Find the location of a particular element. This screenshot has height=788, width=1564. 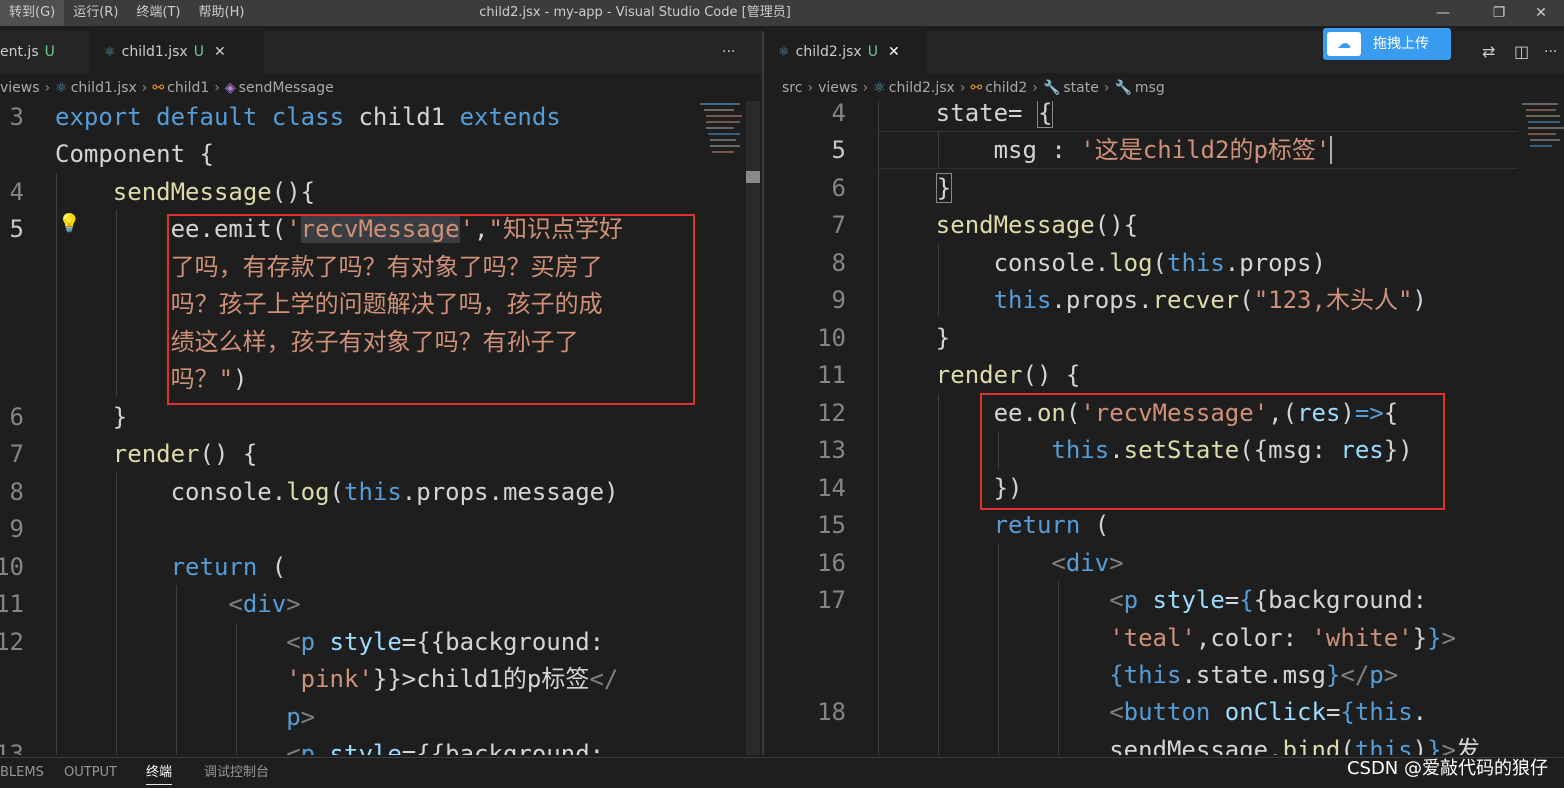

breadcrumb-item: child1.jsx is located at coordinates (104, 88).